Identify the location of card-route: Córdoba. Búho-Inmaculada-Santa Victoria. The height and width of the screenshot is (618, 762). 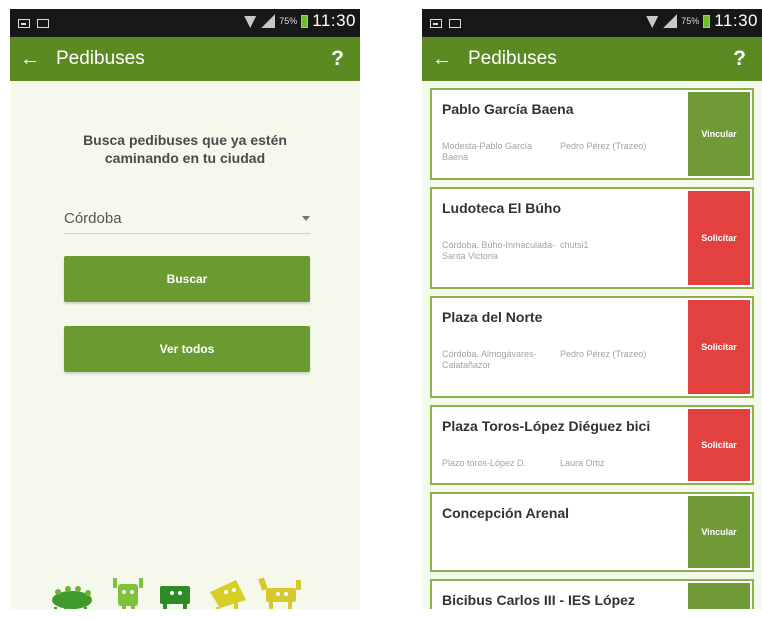
(499, 250).